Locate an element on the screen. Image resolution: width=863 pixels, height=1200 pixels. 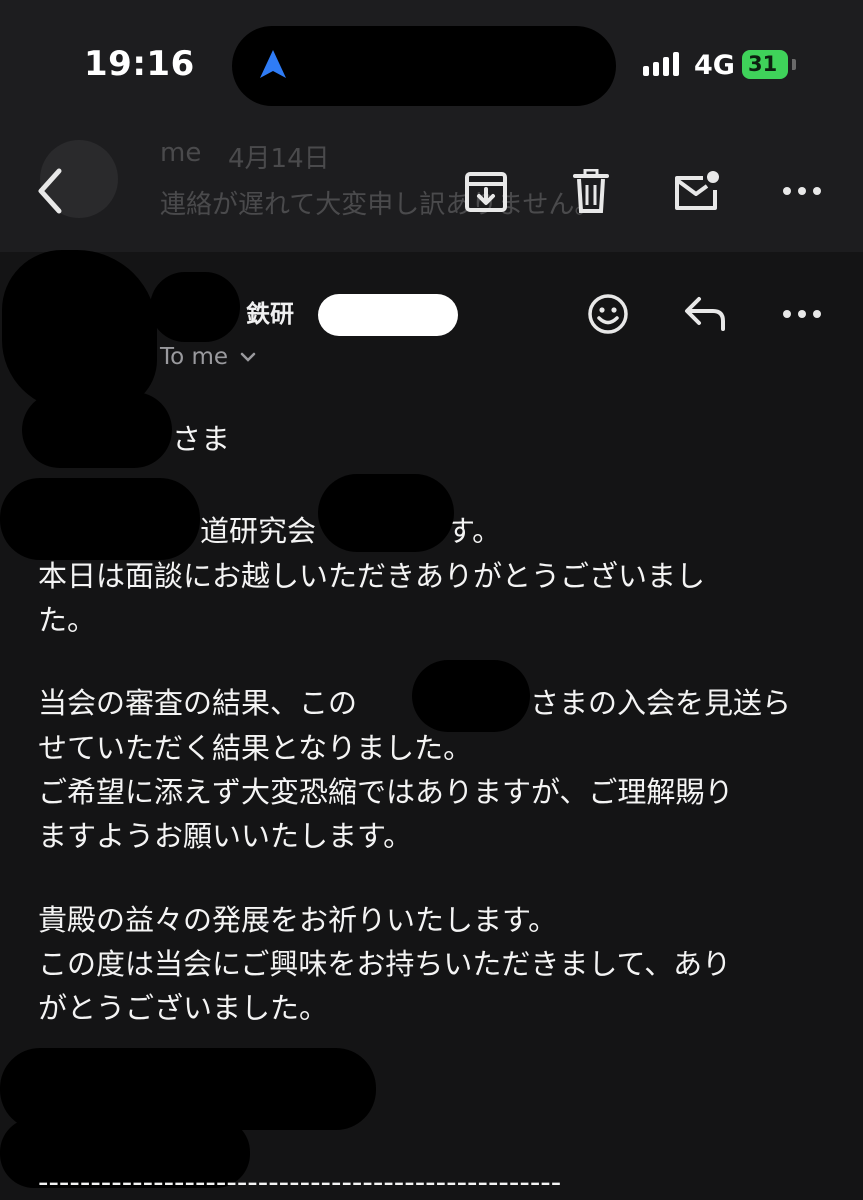
body-intro: 道研究会 is located at coordinates (258, 531).